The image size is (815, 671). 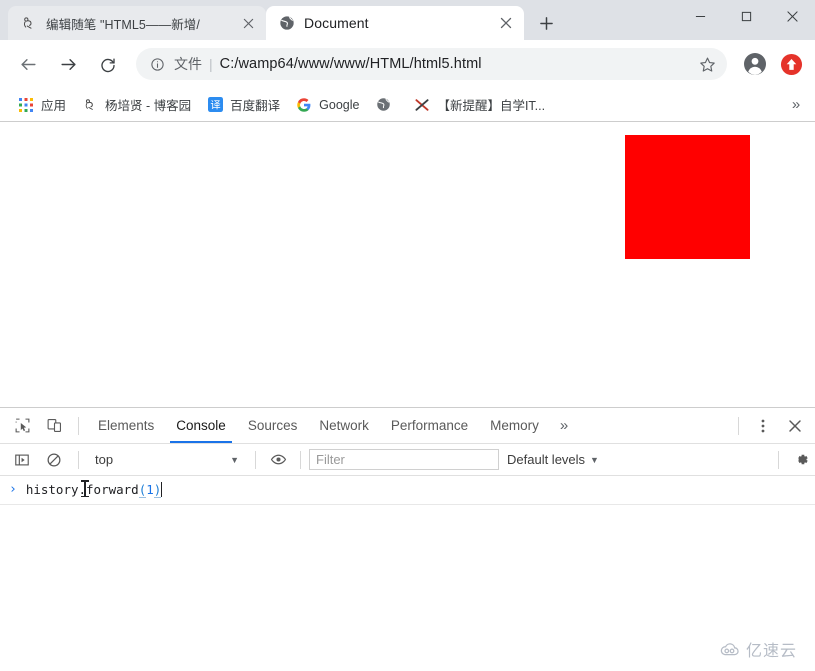 I want to click on devtools-tab-elements-label: Elements, so click(x=126, y=425).